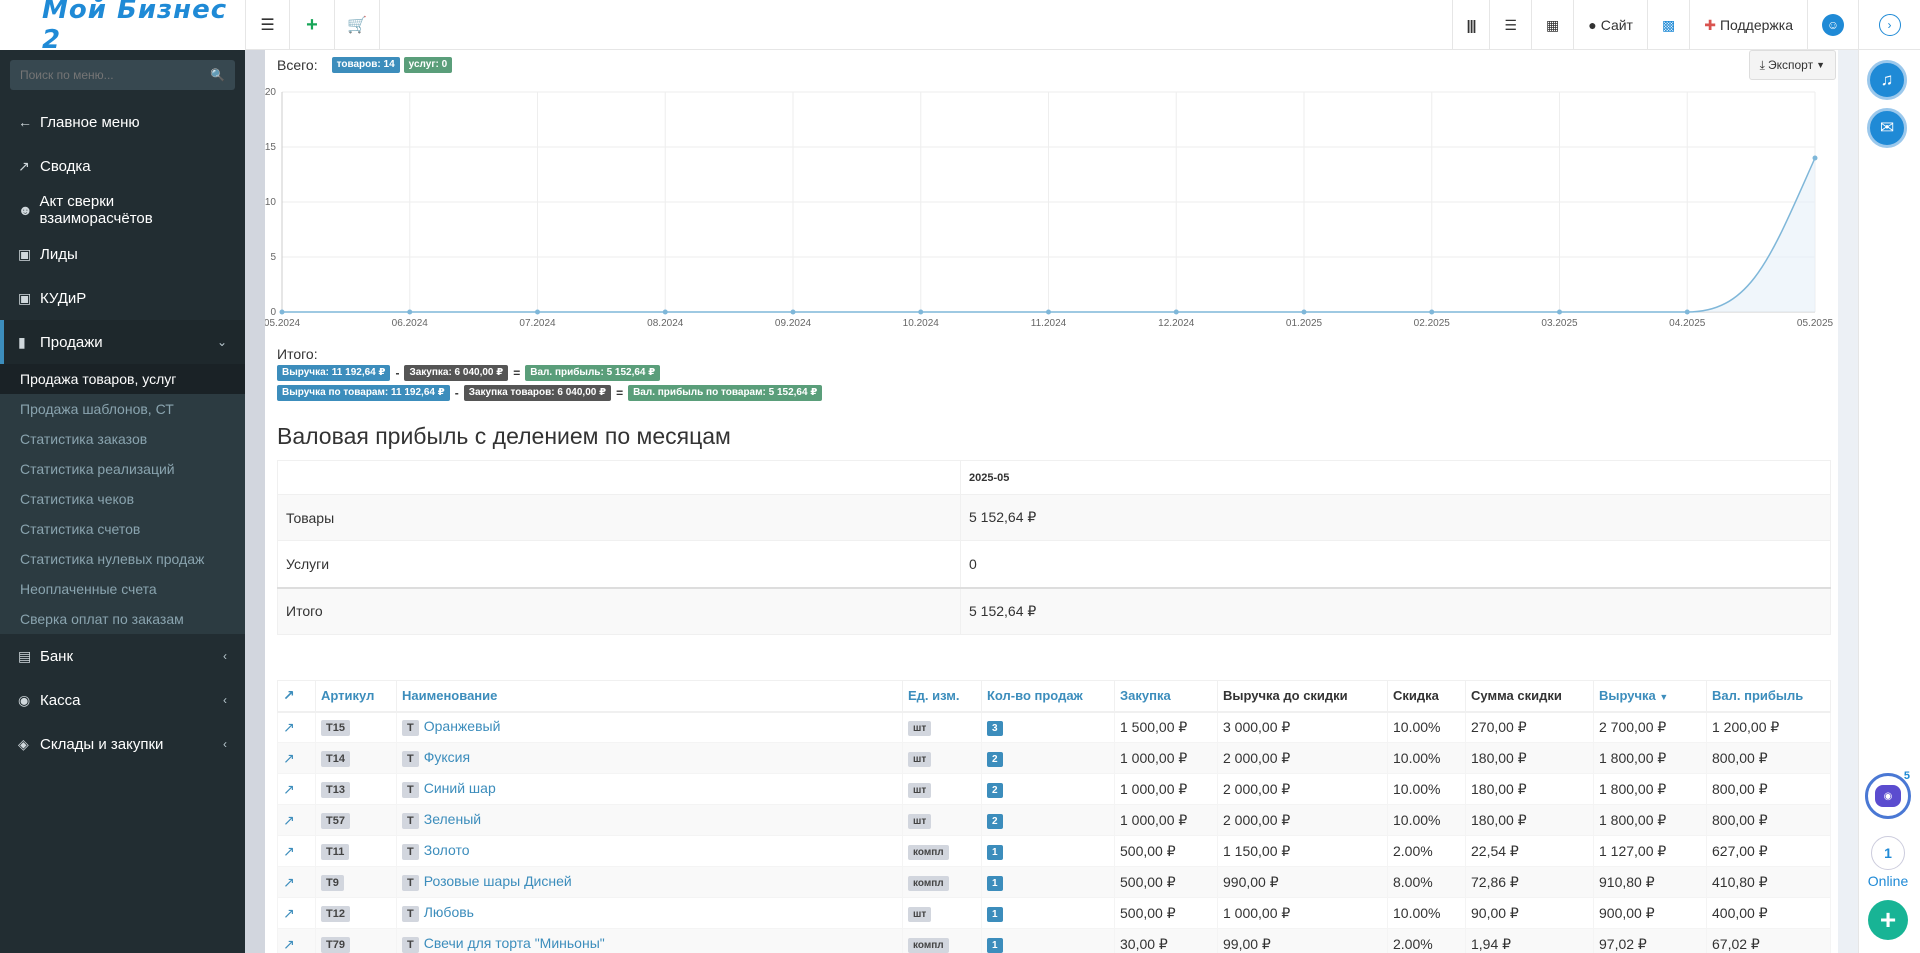  I want to click on product-link: Зеленый, so click(452, 819).